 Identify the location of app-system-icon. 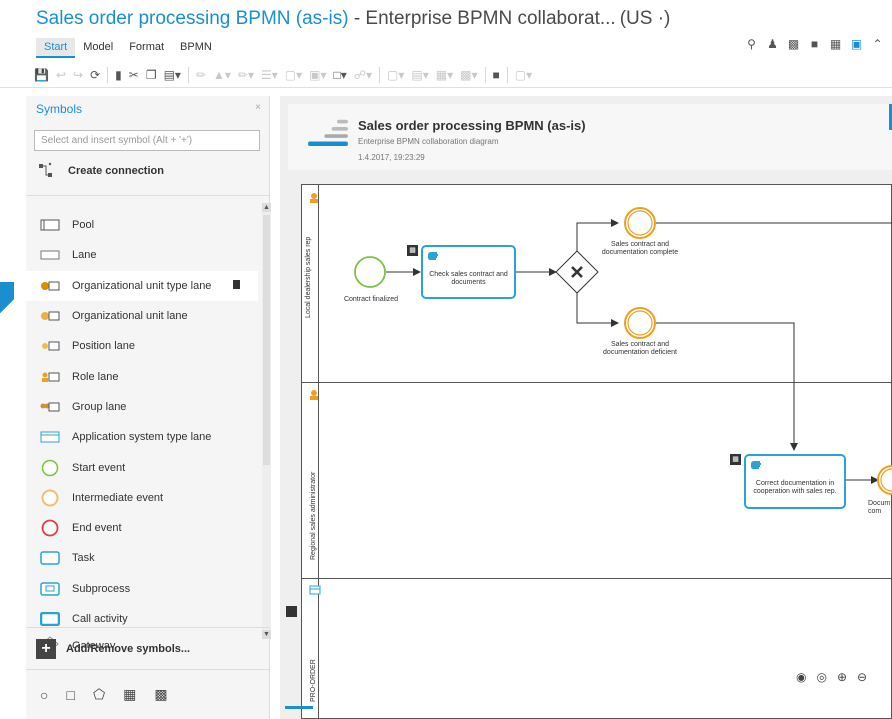
(315, 590).